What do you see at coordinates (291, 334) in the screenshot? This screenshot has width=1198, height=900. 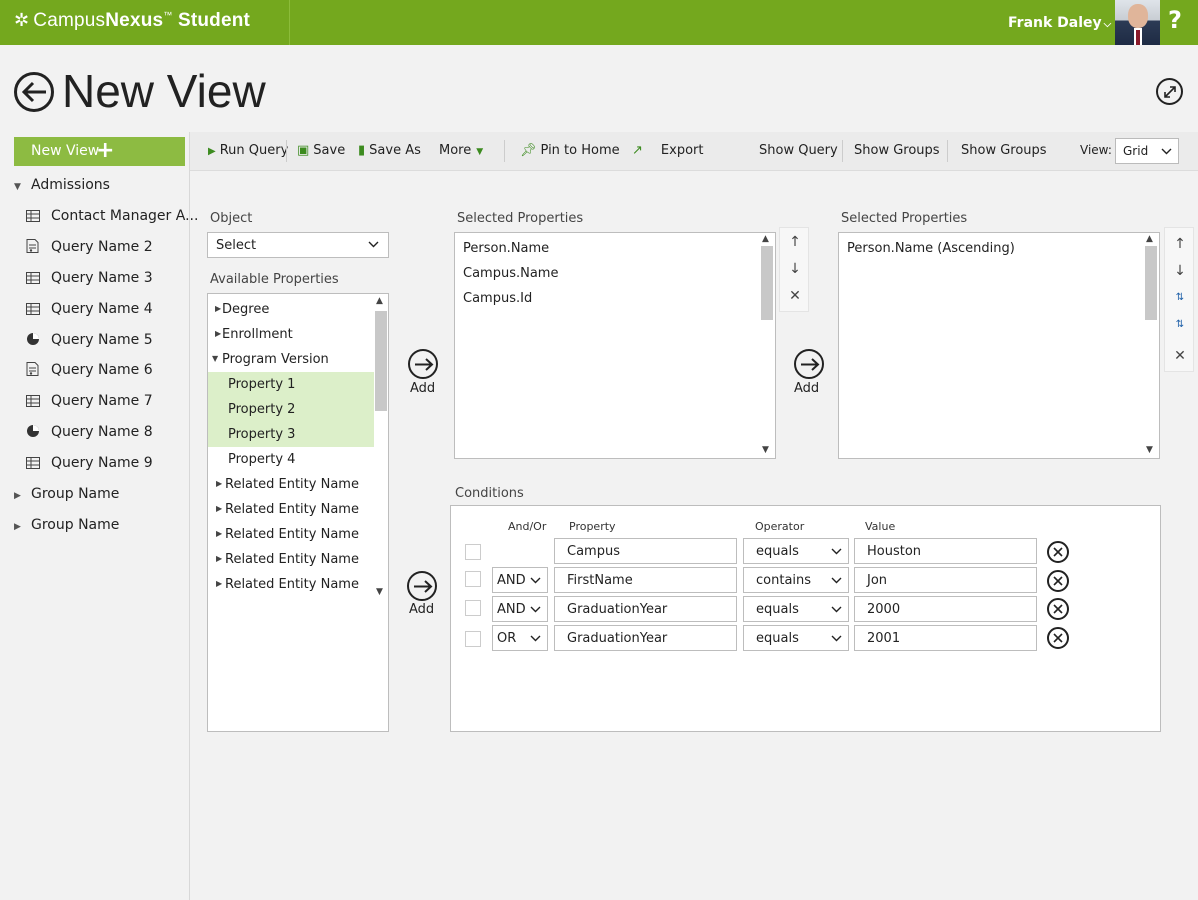 I see `list-item: ▶ Enrollment` at bounding box center [291, 334].